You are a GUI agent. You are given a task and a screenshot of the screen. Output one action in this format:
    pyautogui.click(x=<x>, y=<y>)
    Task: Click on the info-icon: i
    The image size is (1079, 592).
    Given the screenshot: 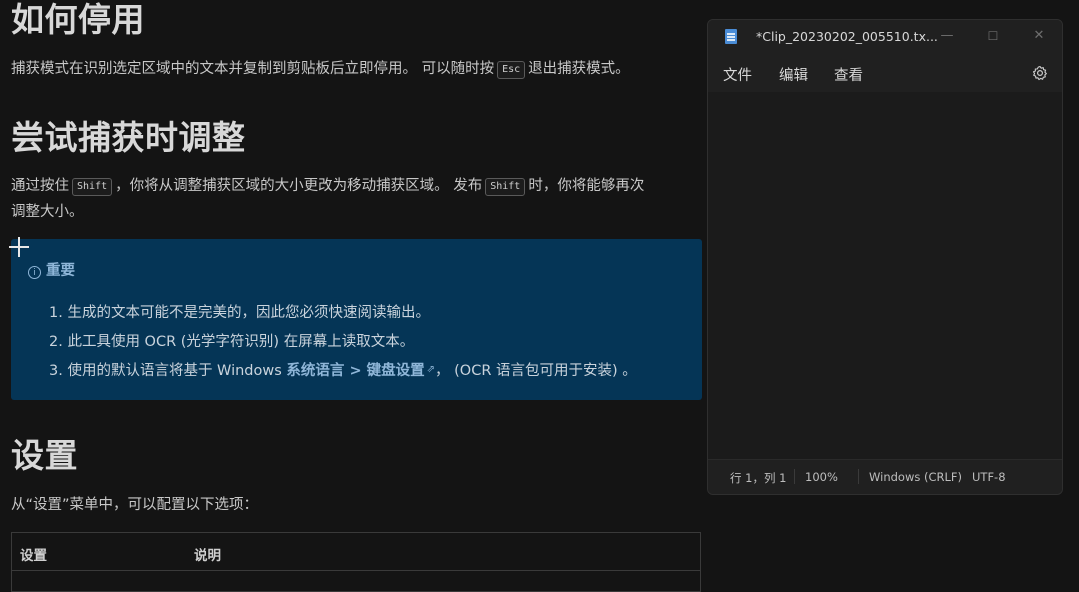 What is the action you would take?
    pyautogui.click(x=34, y=272)
    